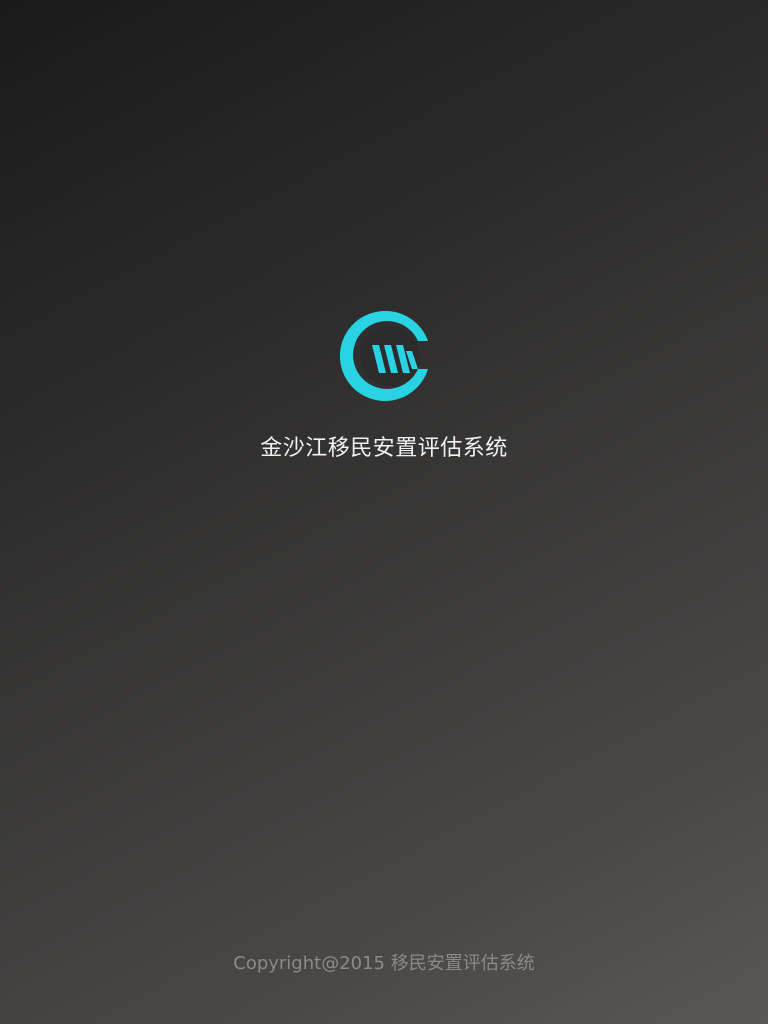  What do you see at coordinates (384, 448) in the screenshot?
I see `app-title: 金沙江移民安置评估系统` at bounding box center [384, 448].